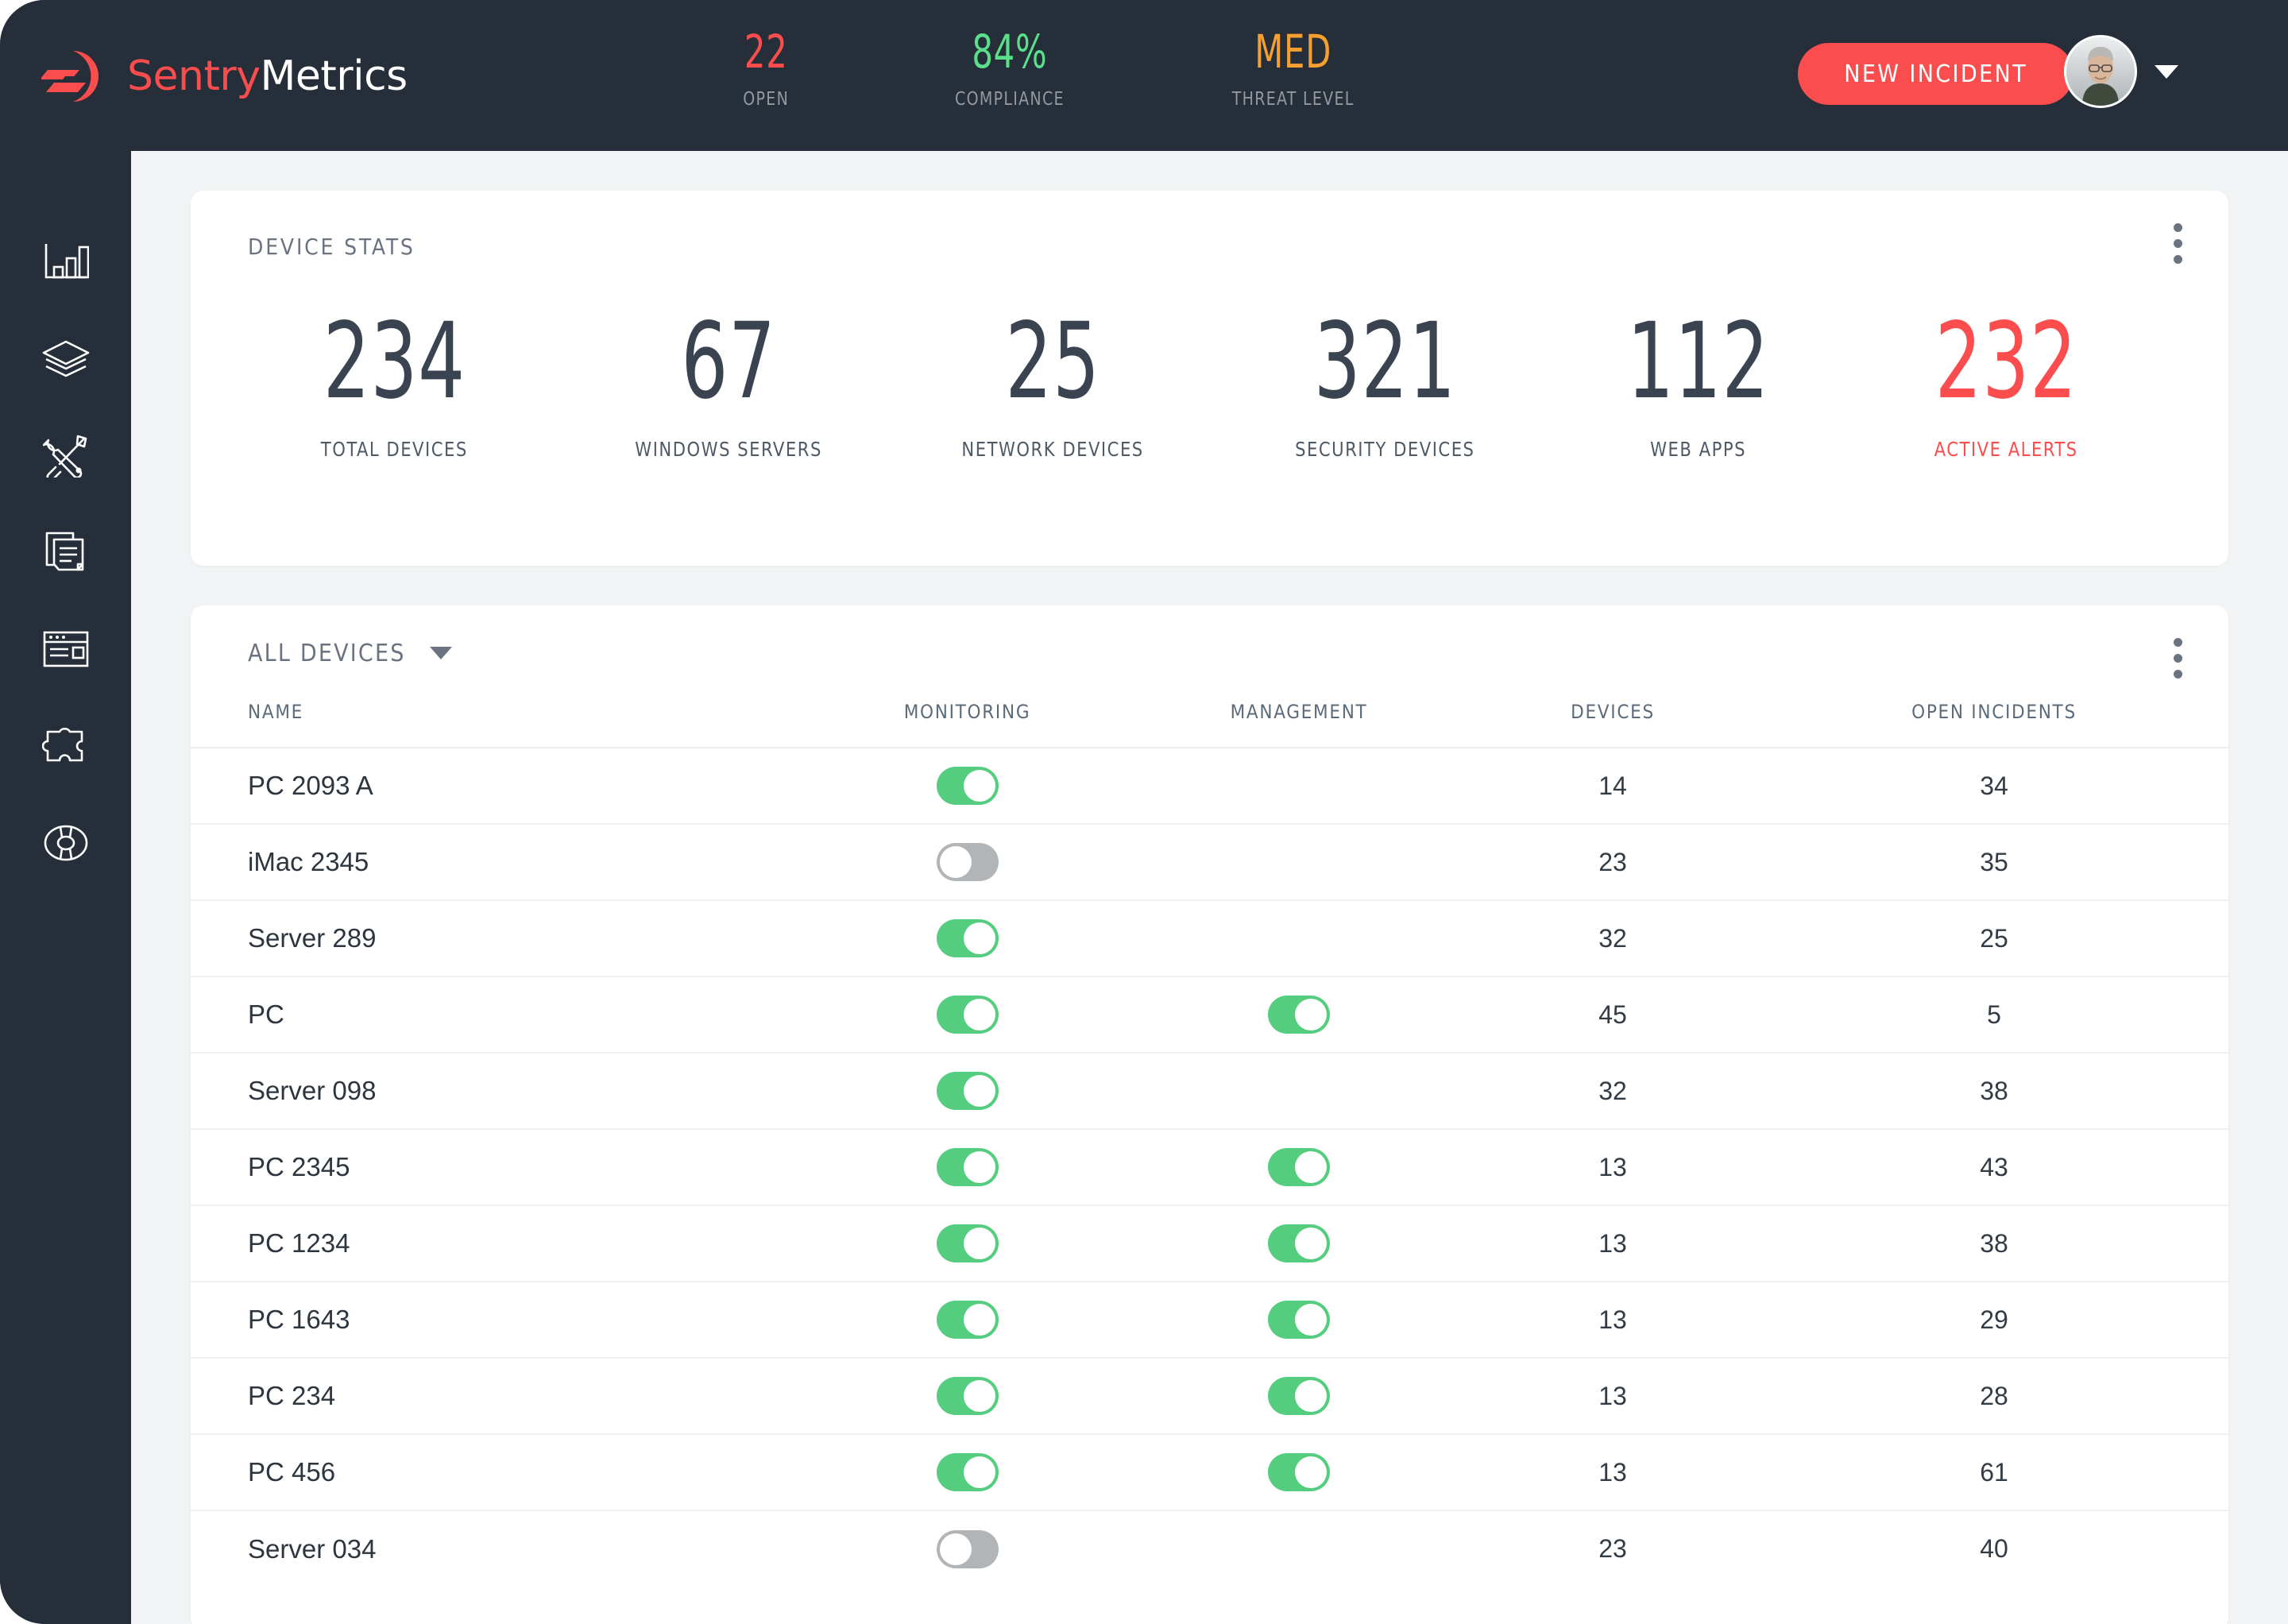 This screenshot has height=1624, width=2288. What do you see at coordinates (1209, 1243) in the screenshot?
I see `table-row: PC 1234 13 38` at bounding box center [1209, 1243].